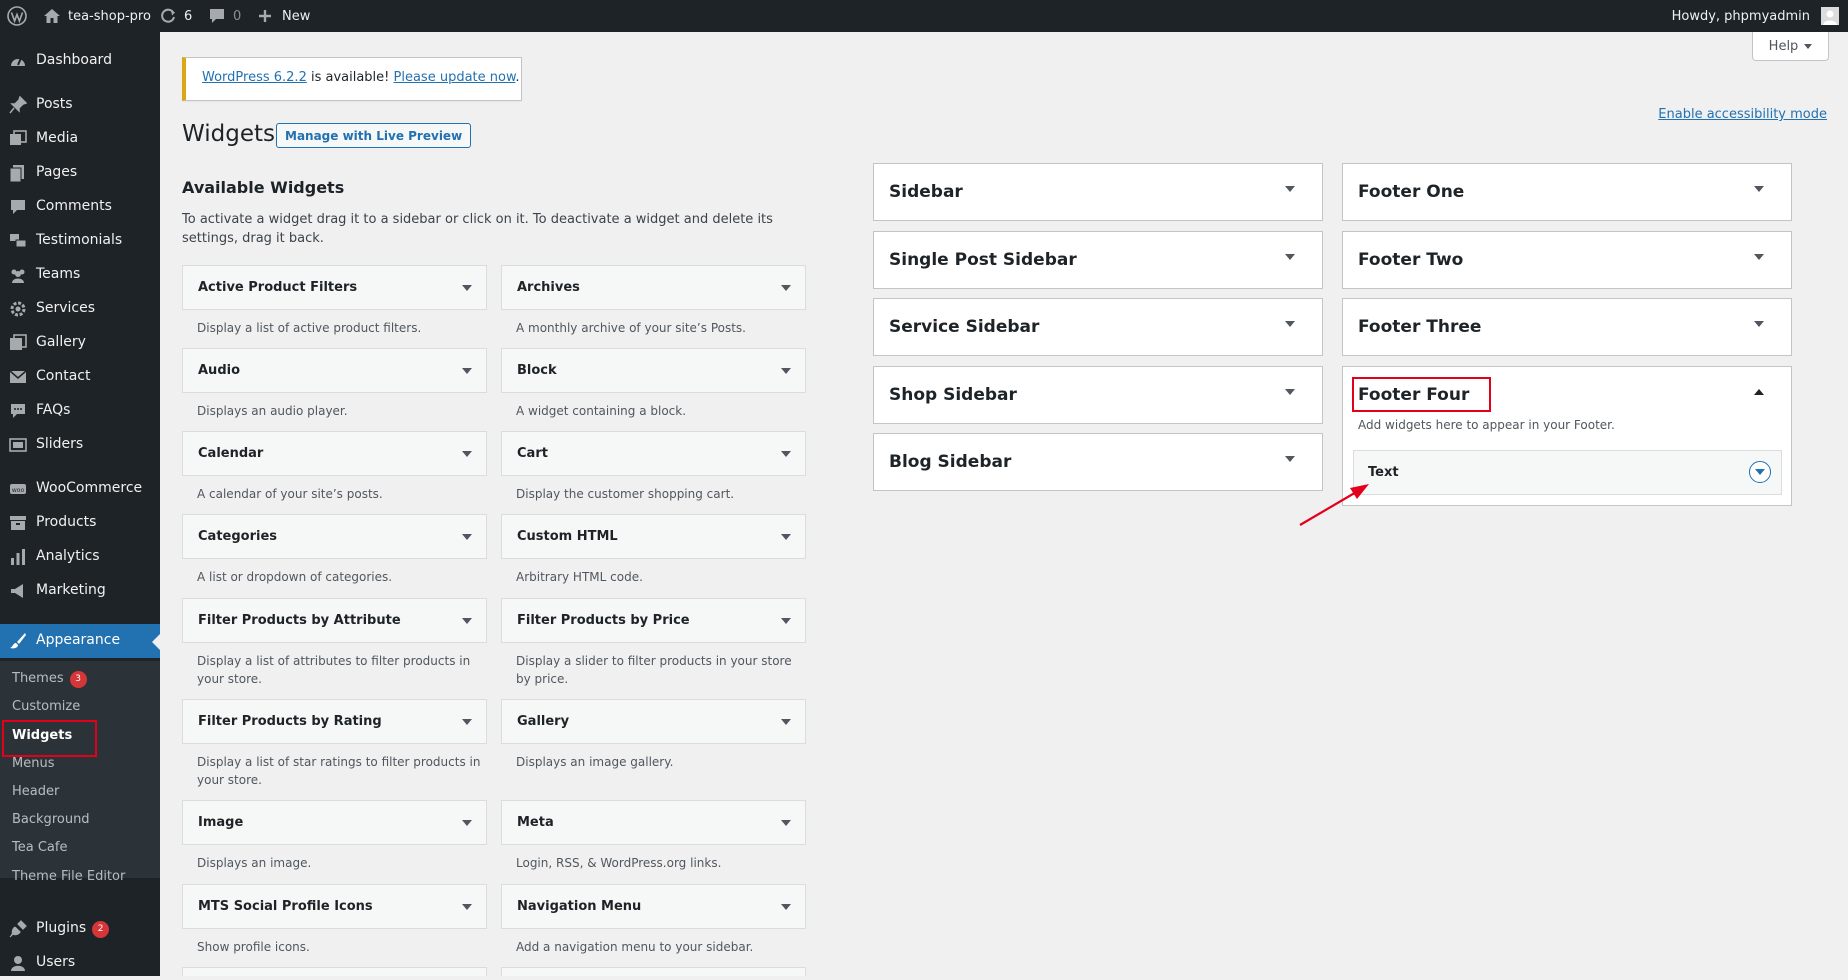 The height and width of the screenshot is (980, 1848). Describe the element at coordinates (80, 963) in the screenshot. I see `sidebar-item-users: Users` at that location.